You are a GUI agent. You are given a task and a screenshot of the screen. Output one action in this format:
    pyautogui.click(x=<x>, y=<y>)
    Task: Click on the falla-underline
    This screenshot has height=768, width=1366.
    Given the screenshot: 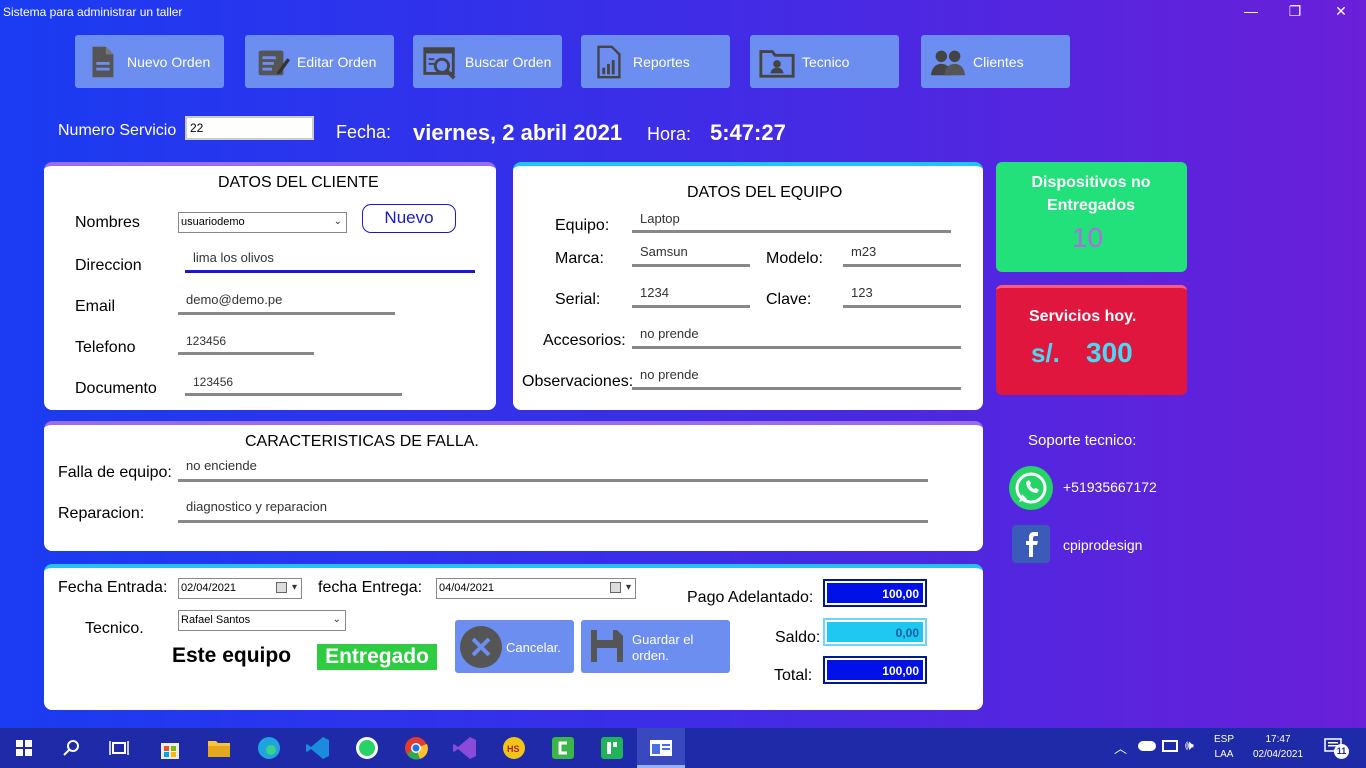 What is the action you would take?
    pyautogui.click(x=553, y=480)
    